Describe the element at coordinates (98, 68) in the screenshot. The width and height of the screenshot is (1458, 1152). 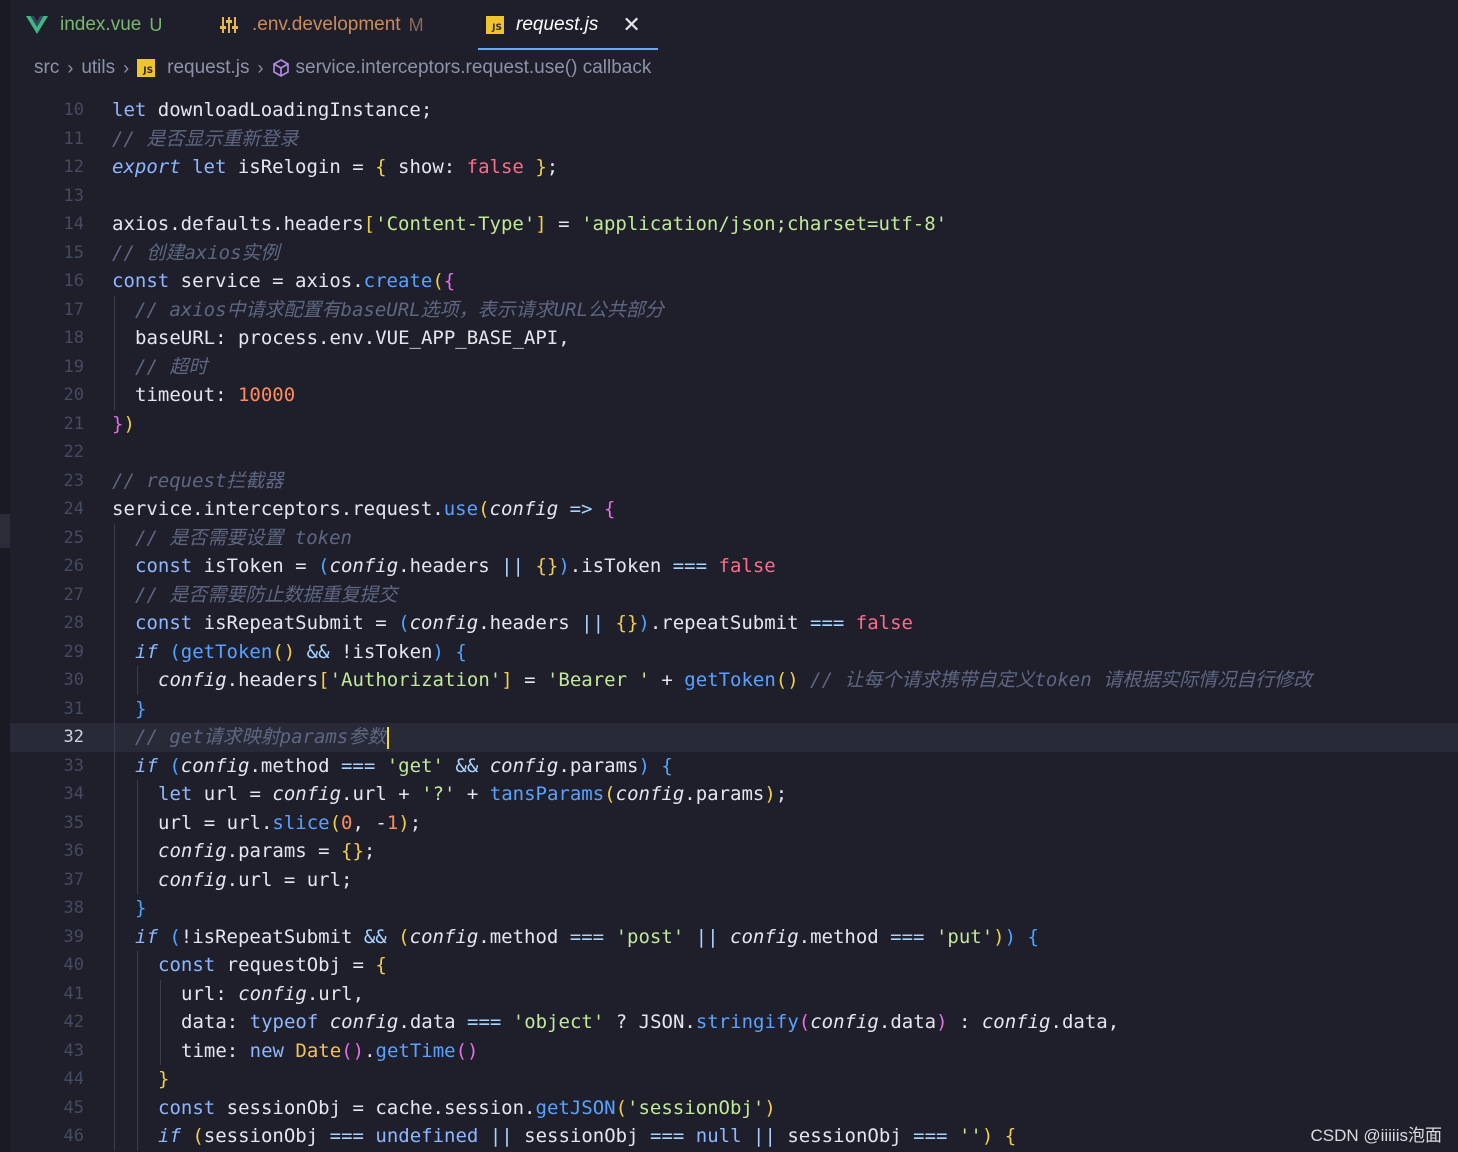
I see `breadcrumb-item-utils: utils` at that location.